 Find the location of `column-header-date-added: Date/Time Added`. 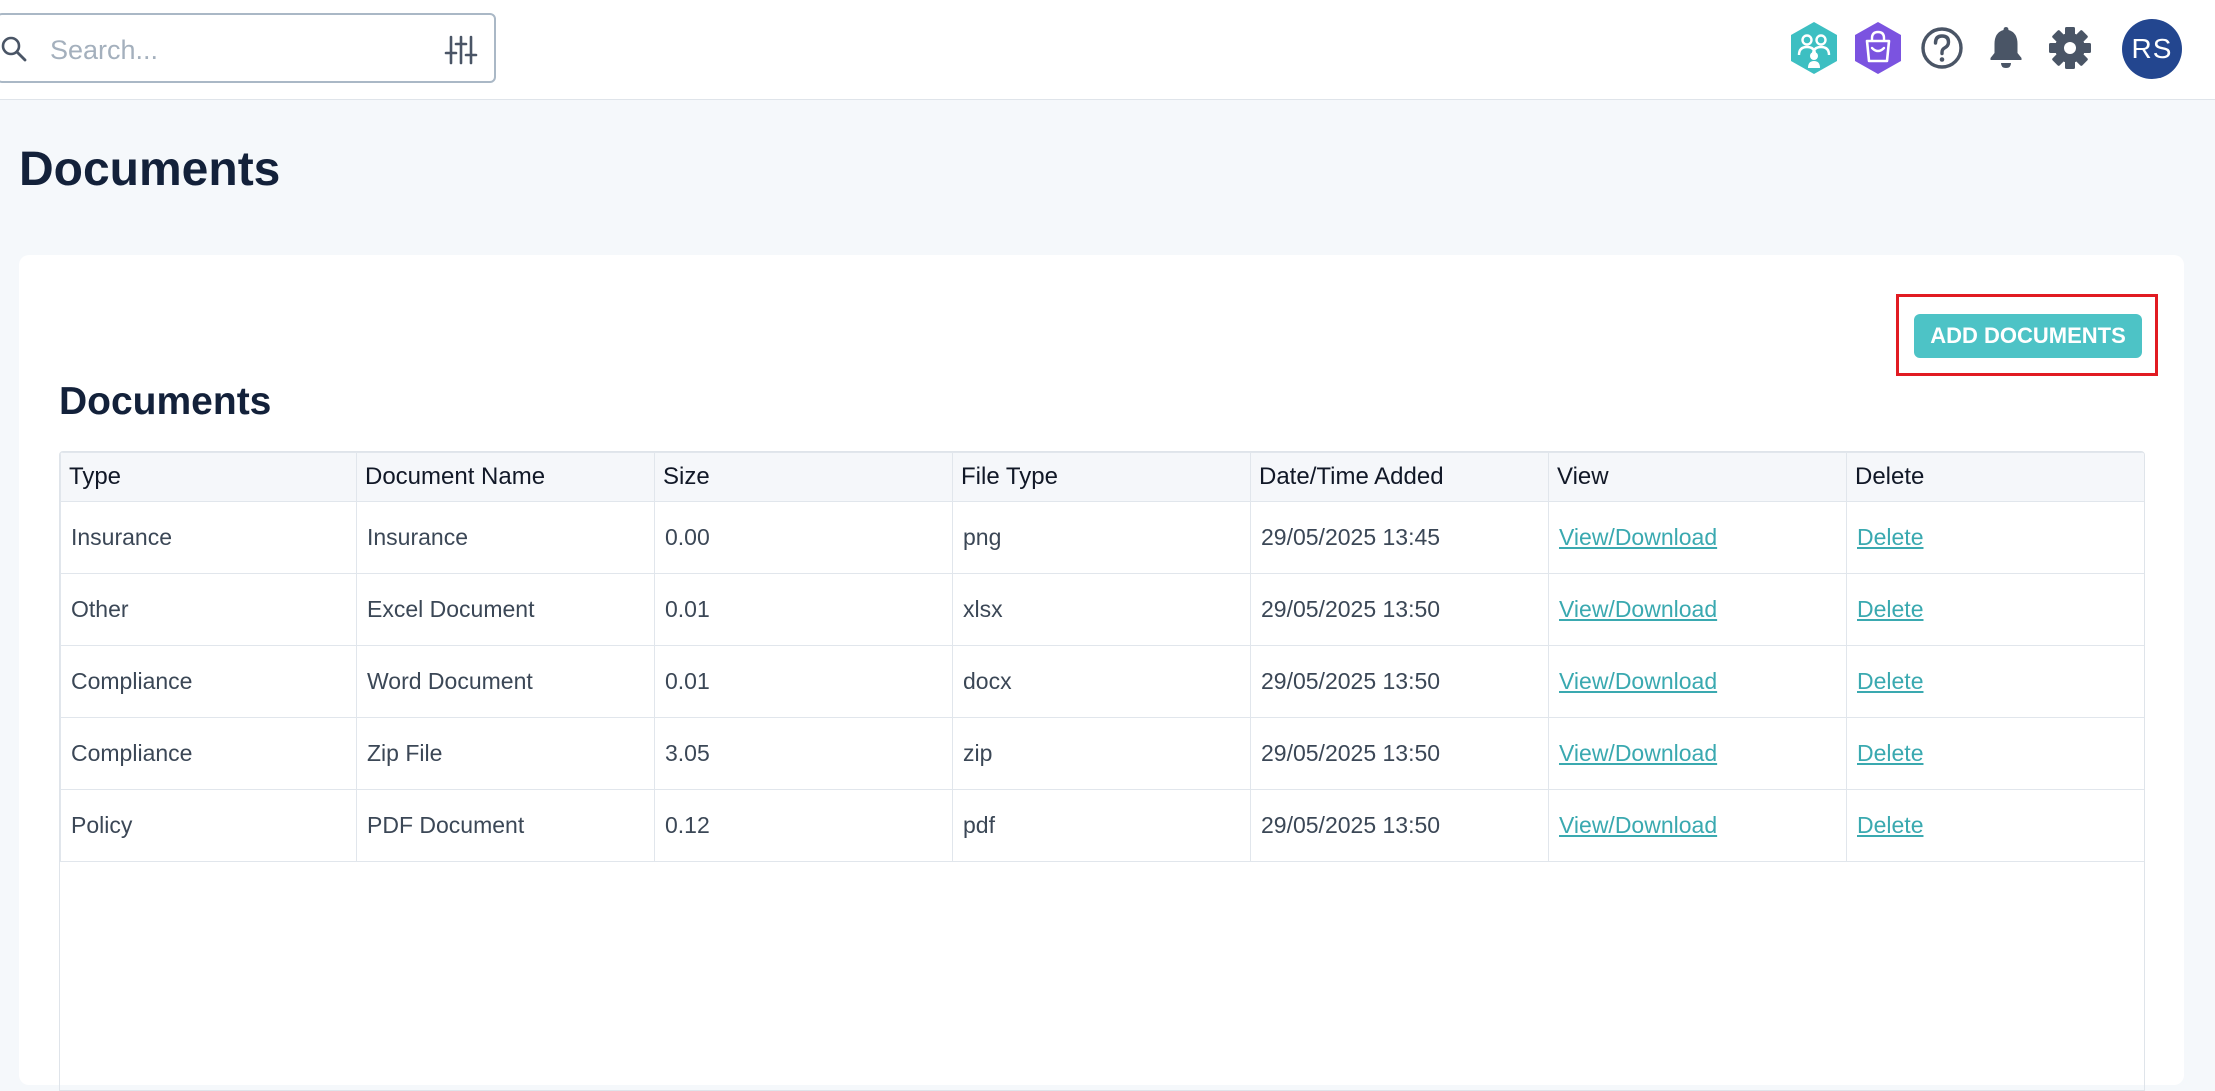

column-header-date-added: Date/Time Added is located at coordinates (1399, 477).